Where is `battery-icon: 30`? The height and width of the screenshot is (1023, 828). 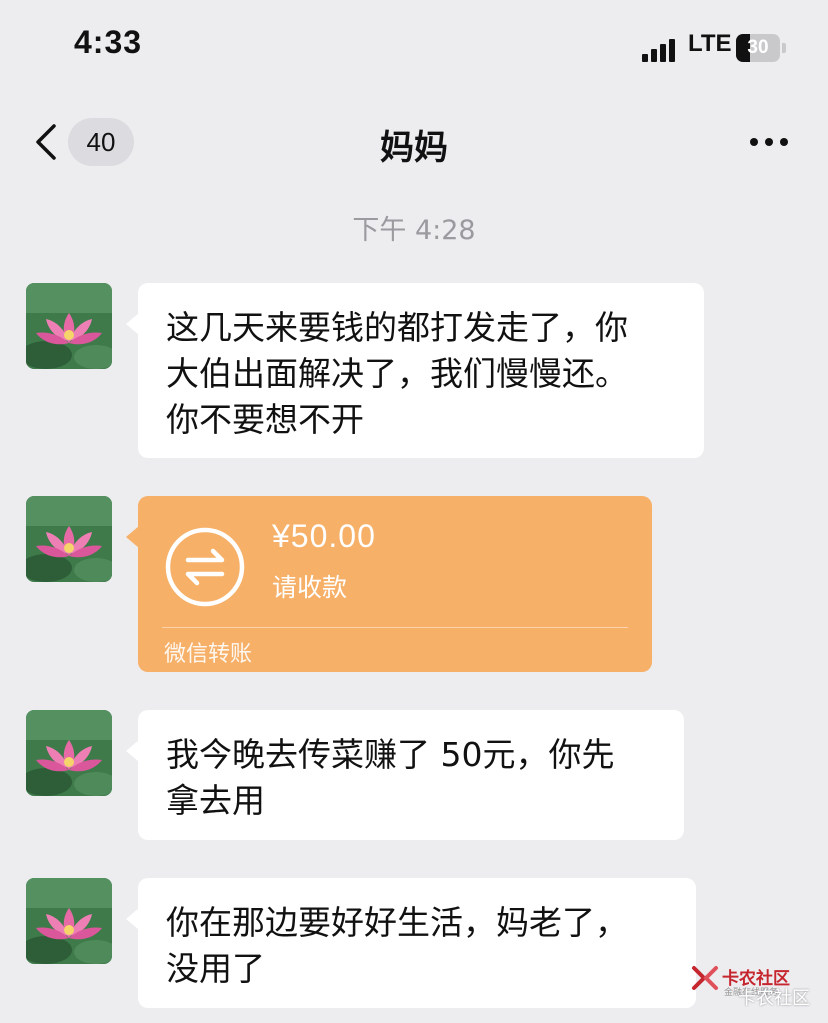 battery-icon: 30 is located at coordinates (758, 48).